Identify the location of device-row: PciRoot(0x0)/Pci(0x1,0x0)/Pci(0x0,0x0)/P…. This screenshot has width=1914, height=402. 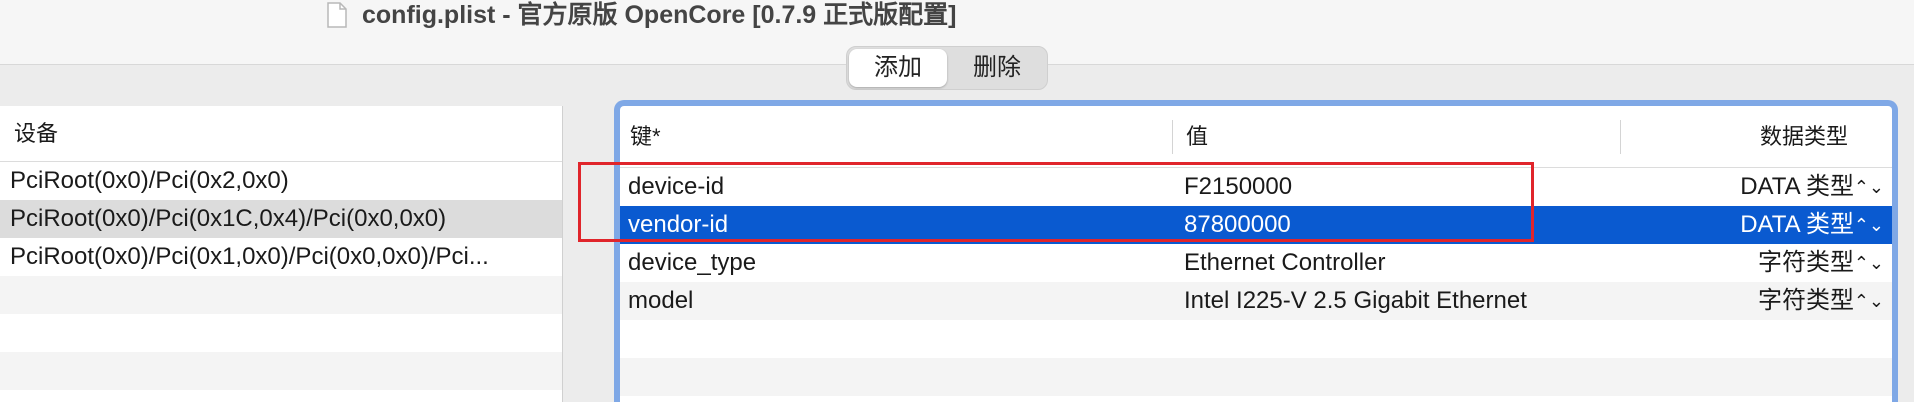
(281, 257).